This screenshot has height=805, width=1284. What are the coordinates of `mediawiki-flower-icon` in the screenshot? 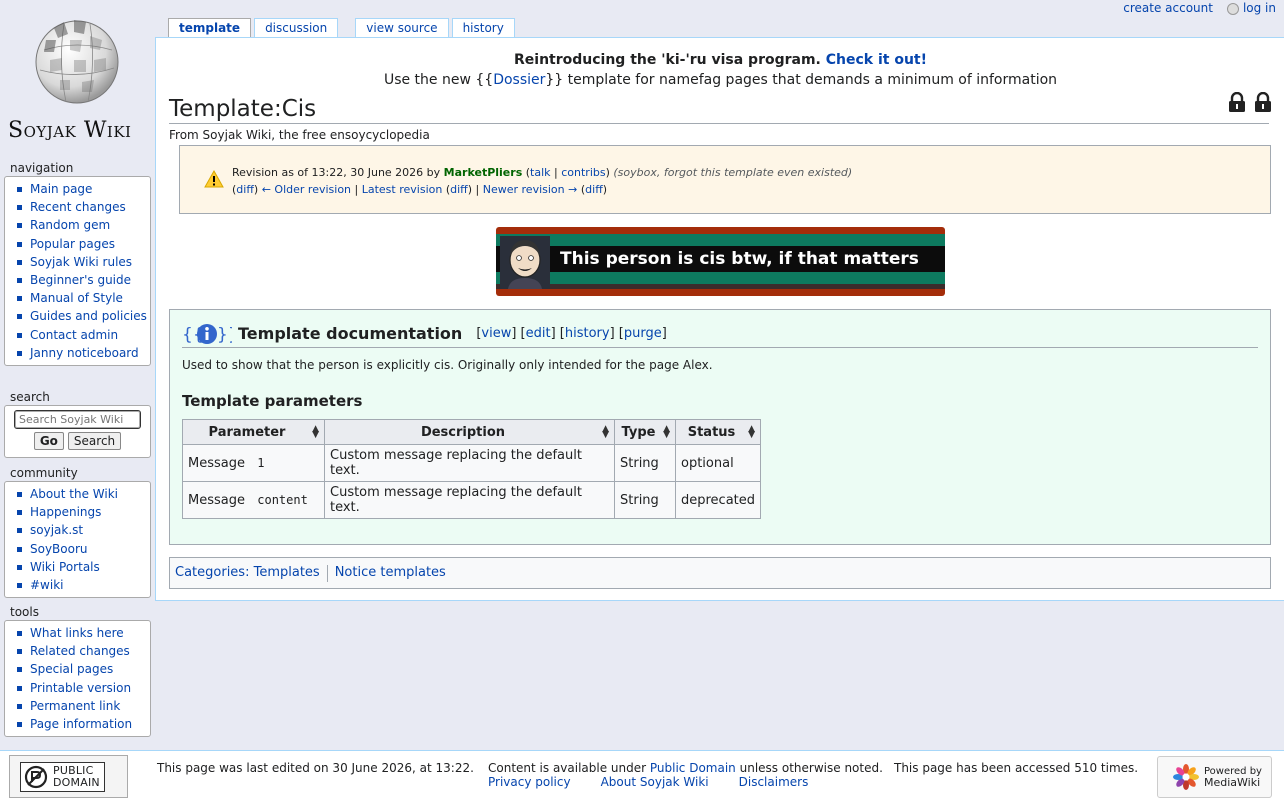 It's located at (1186, 777).